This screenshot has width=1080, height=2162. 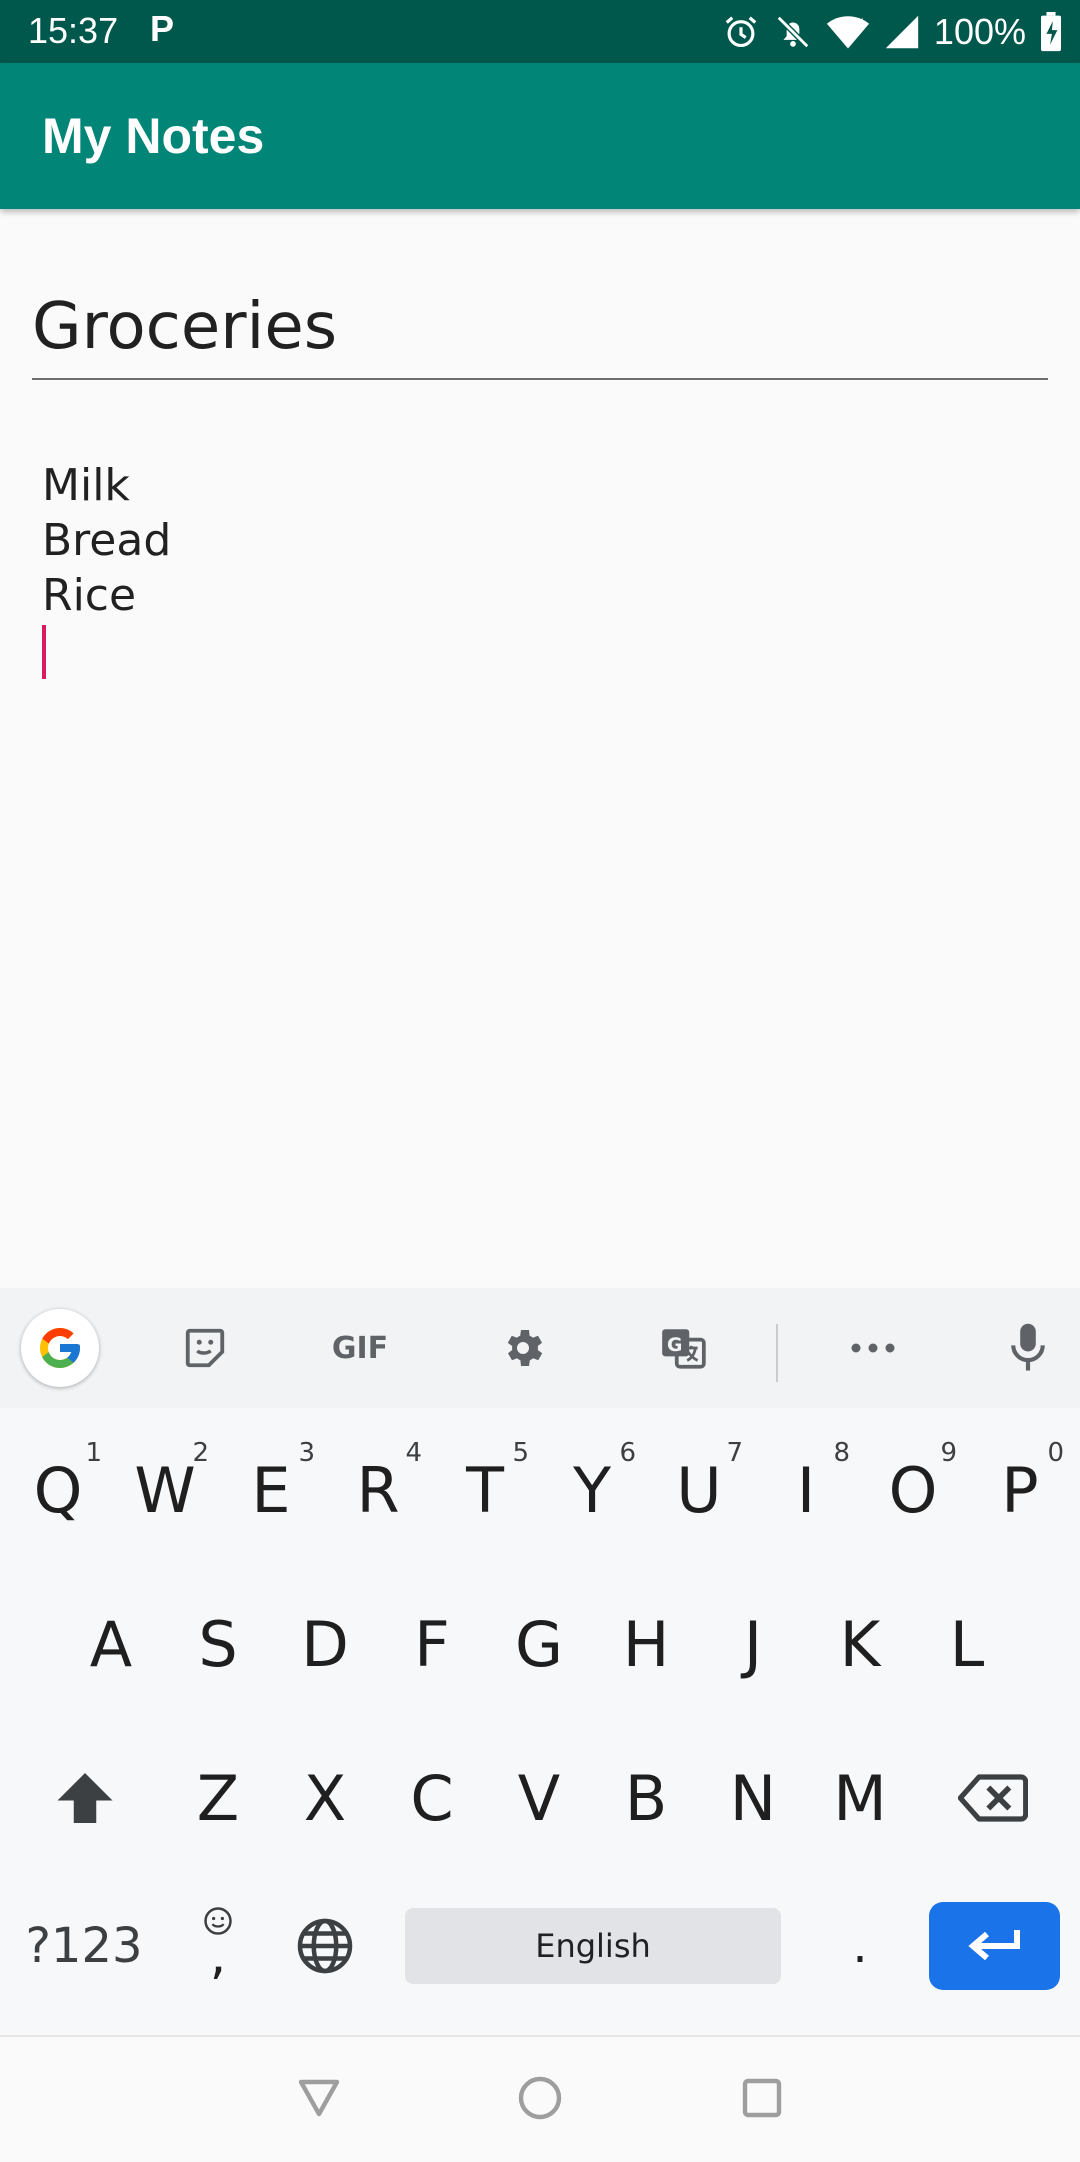 I want to click on key-hint: 8, so click(x=841, y=1453).